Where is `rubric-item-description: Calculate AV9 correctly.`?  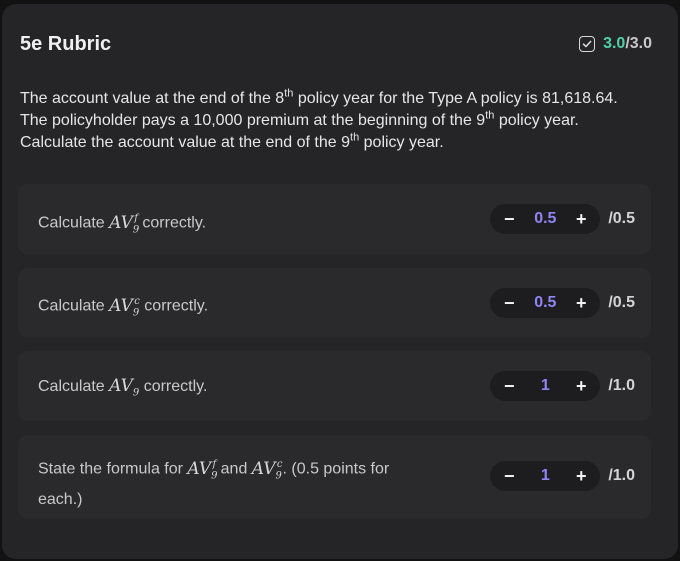 rubric-item-description: Calculate AV9 correctly. is located at coordinates (123, 387).